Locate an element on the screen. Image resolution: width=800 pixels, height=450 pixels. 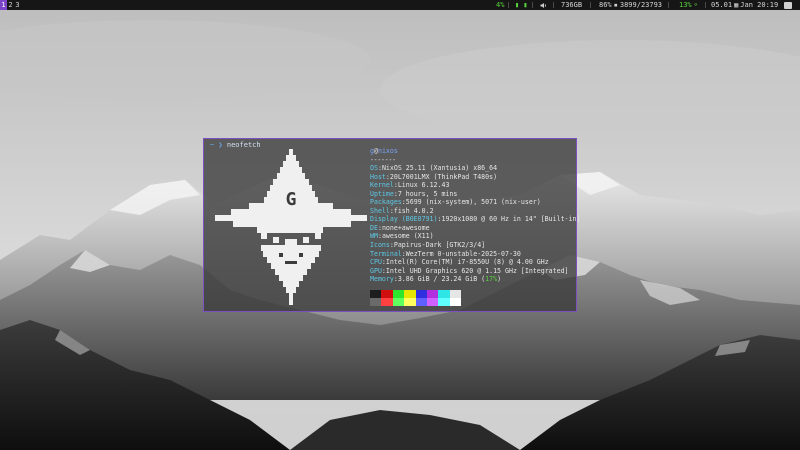
info-value: fish 4.0.2 is located at coordinates (413, 210).